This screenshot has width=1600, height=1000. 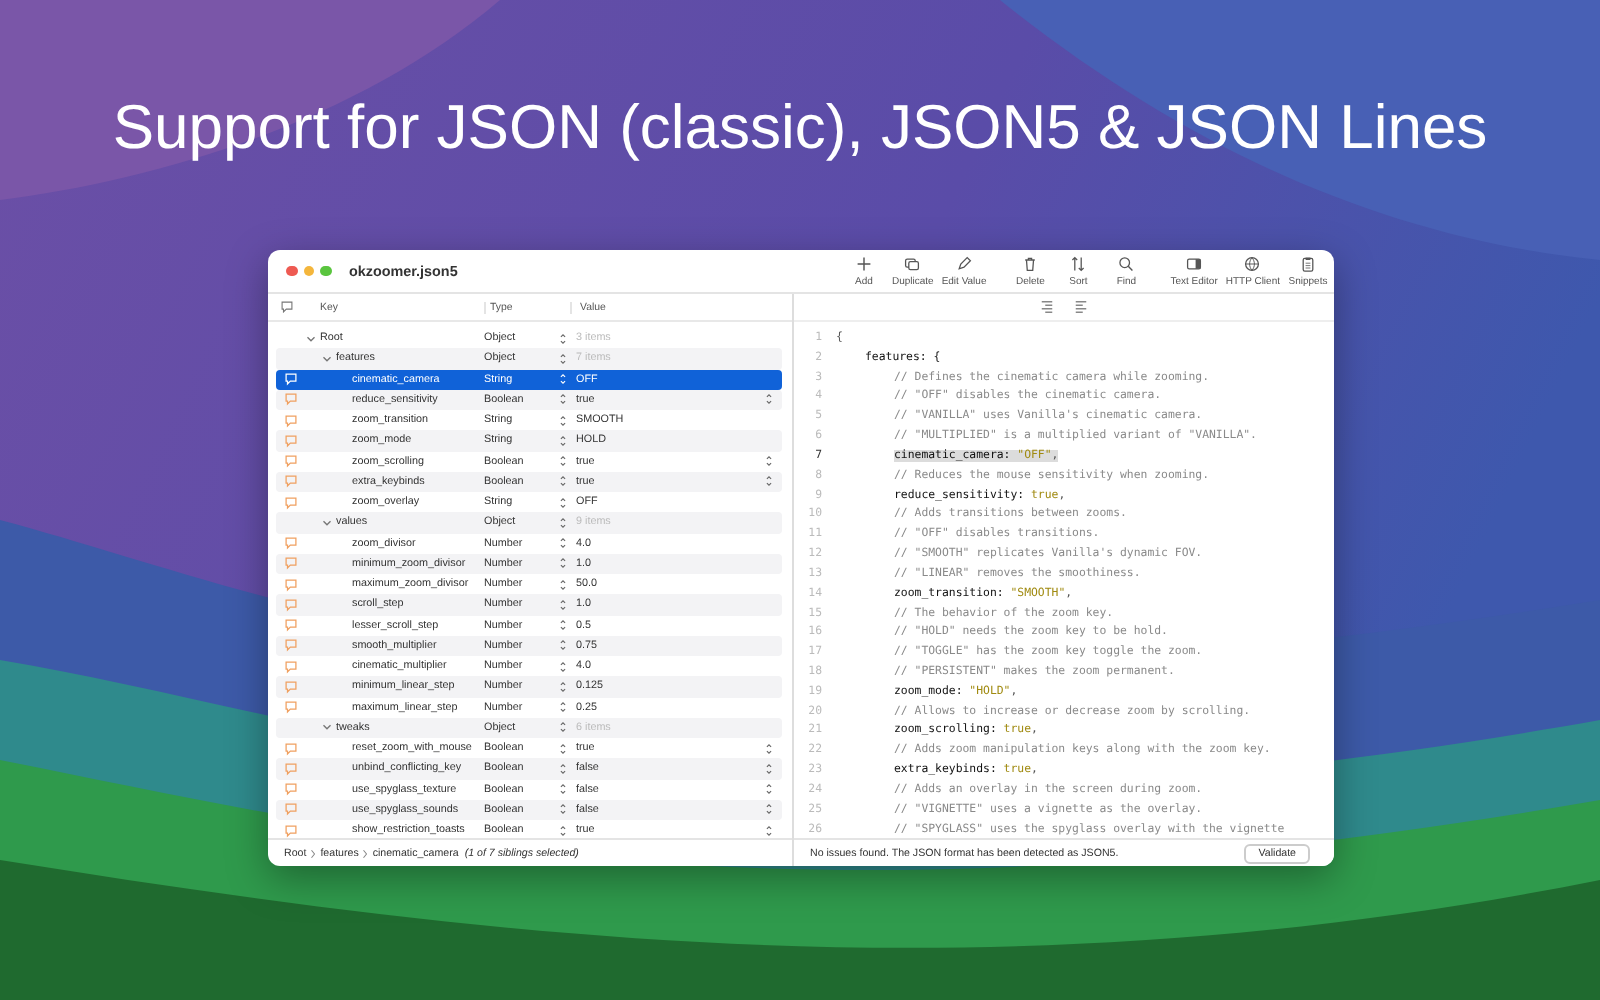 I want to click on globe-icon, so click(x=1252, y=263).